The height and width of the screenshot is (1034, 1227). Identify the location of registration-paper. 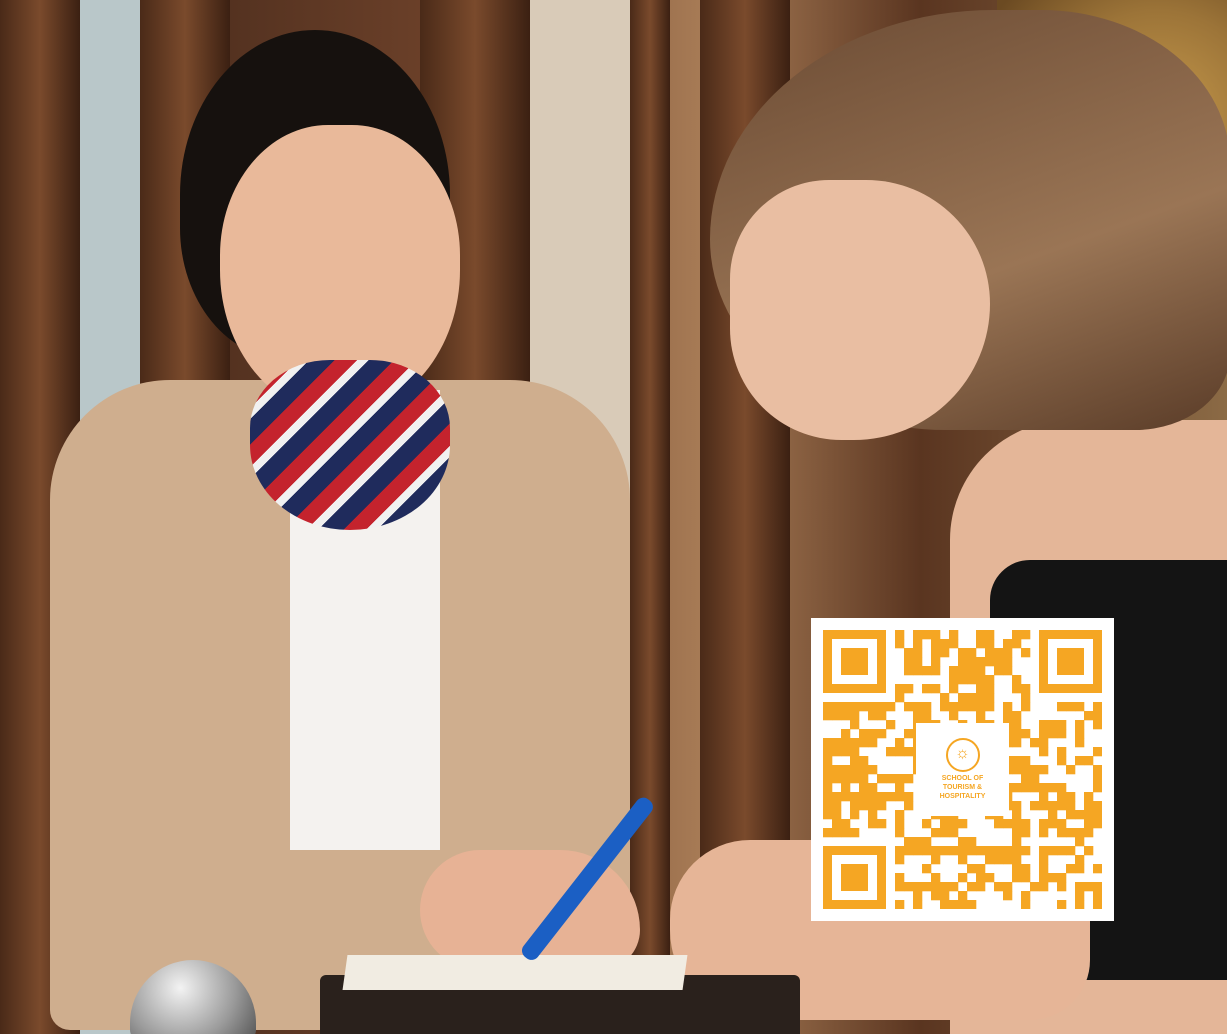
(515, 972).